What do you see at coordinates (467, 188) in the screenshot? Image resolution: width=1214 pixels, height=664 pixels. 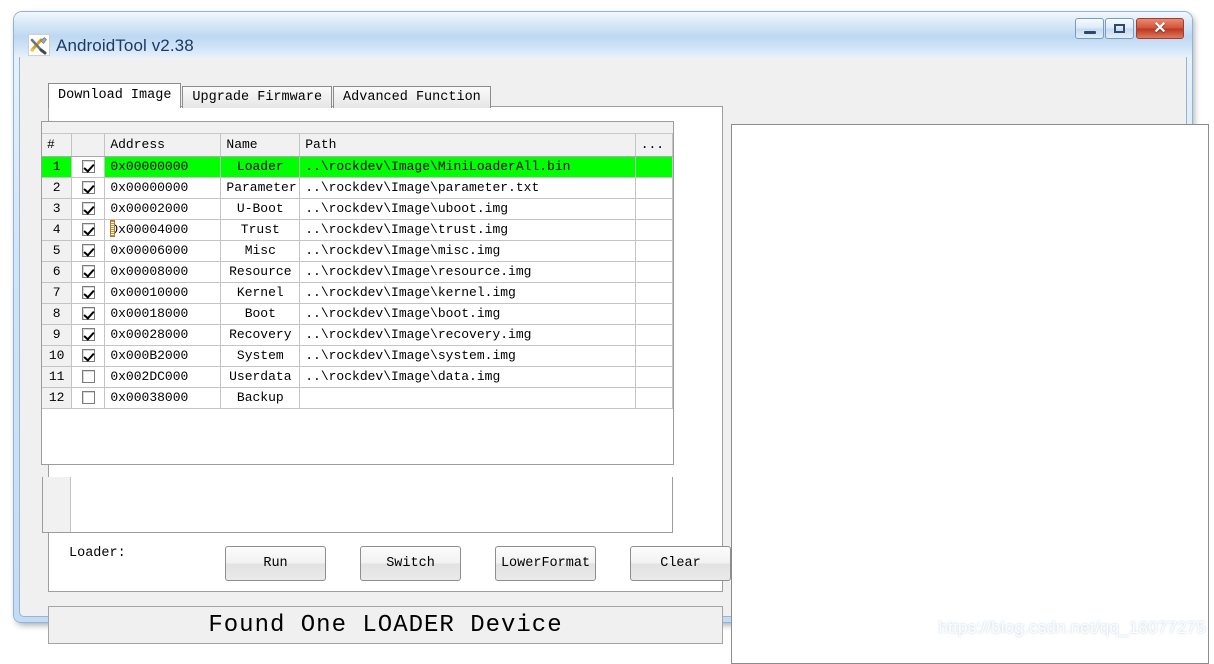 I see `cell-path: ..\rockdev\Image\parameter.txt` at bounding box center [467, 188].